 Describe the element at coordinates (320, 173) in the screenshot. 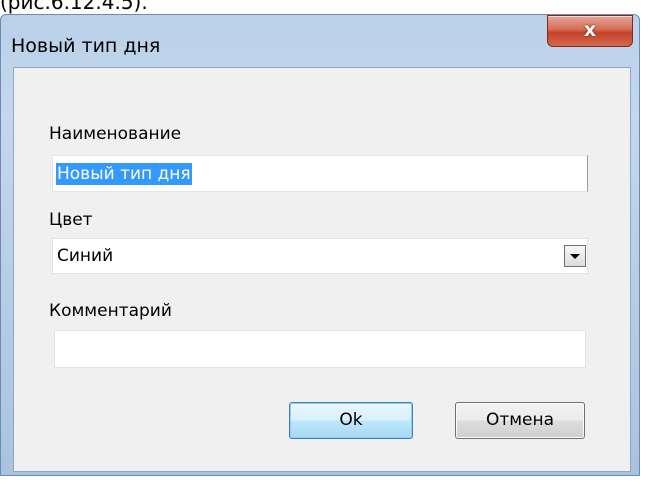

I see `name-input: Новый тип дня` at that location.